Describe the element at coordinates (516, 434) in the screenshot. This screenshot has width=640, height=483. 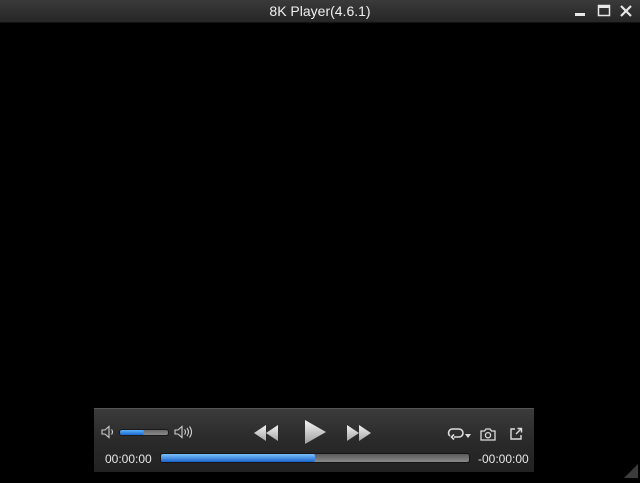
I see `external-link-icon` at that location.